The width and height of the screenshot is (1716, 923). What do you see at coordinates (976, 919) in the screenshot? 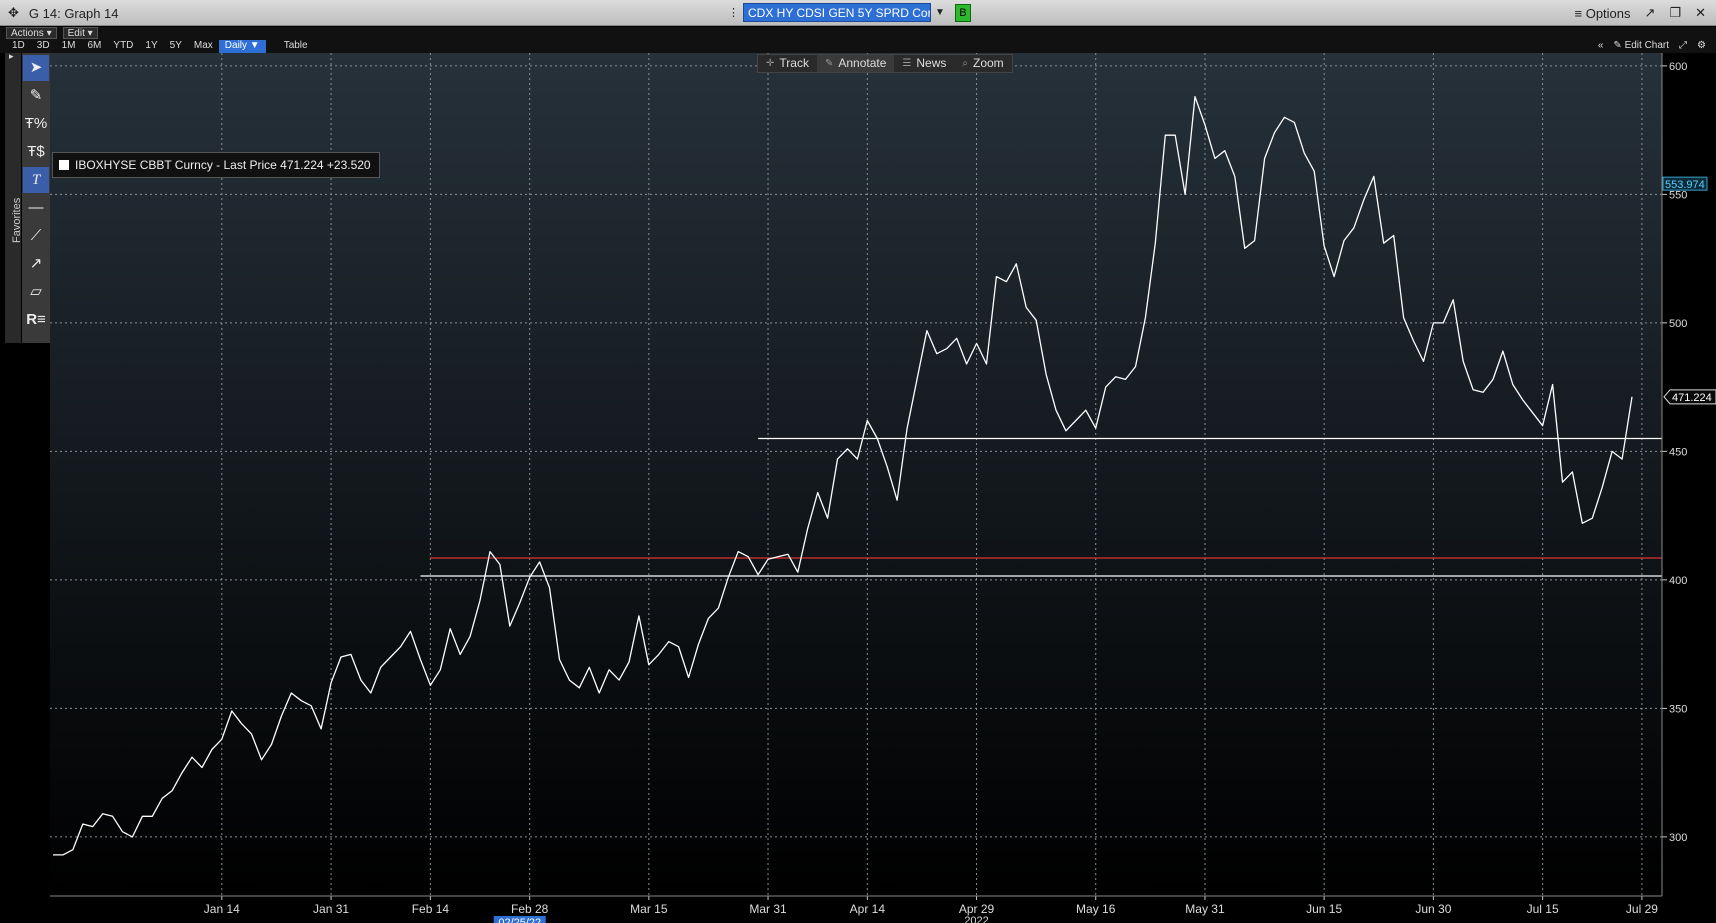
I see `year-label: 2022` at bounding box center [976, 919].